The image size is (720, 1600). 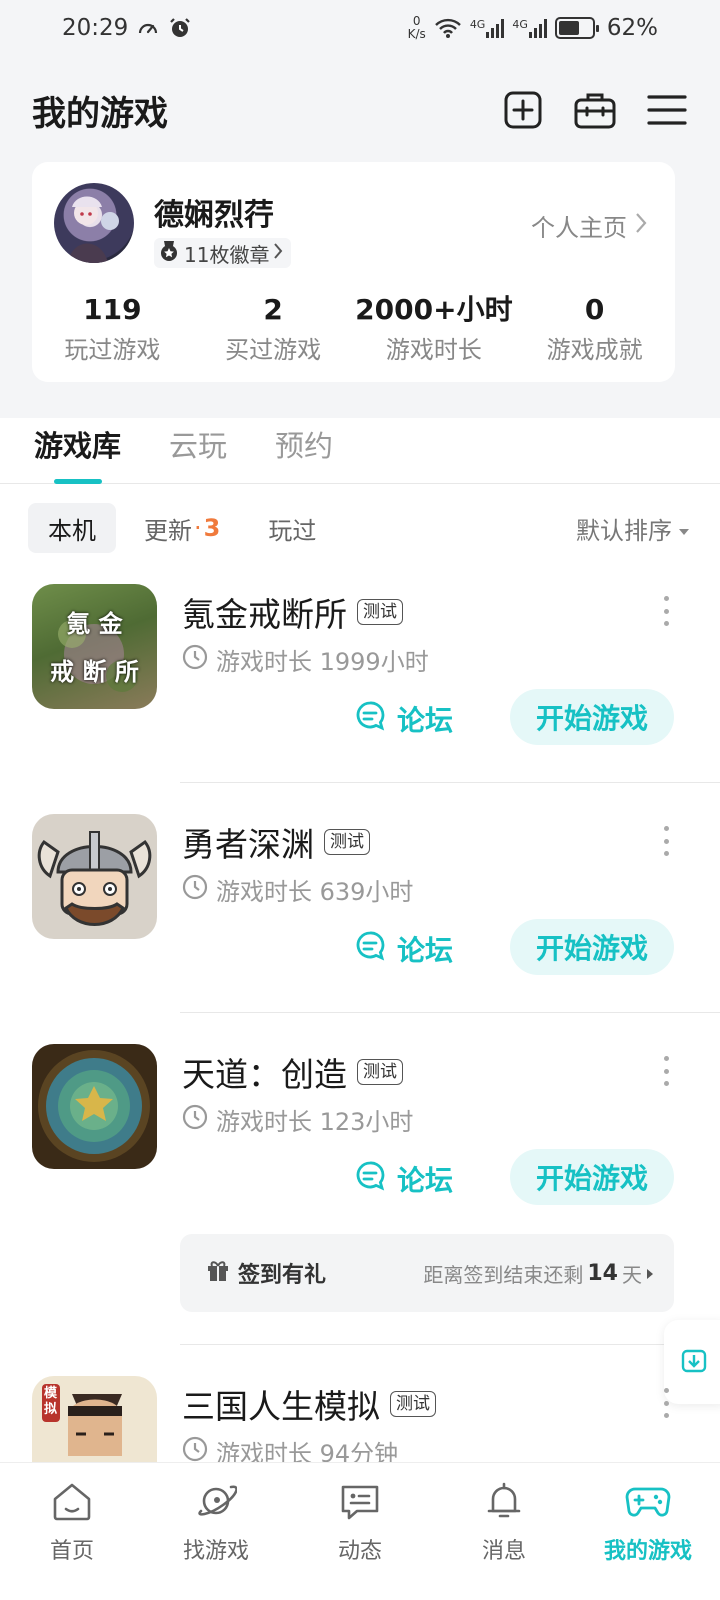 I want to click on game-title: 氪金戒断所, so click(x=264, y=614).